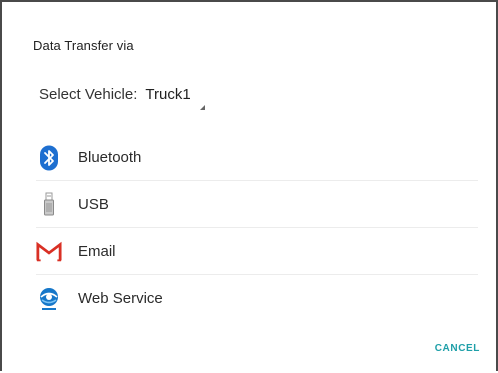 This screenshot has height=373, width=498. I want to click on option-label-email: Email, so click(97, 251).